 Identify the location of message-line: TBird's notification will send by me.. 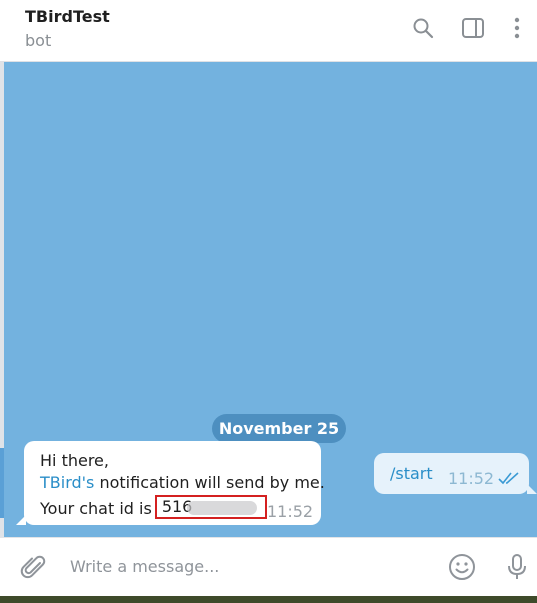
(182, 482).